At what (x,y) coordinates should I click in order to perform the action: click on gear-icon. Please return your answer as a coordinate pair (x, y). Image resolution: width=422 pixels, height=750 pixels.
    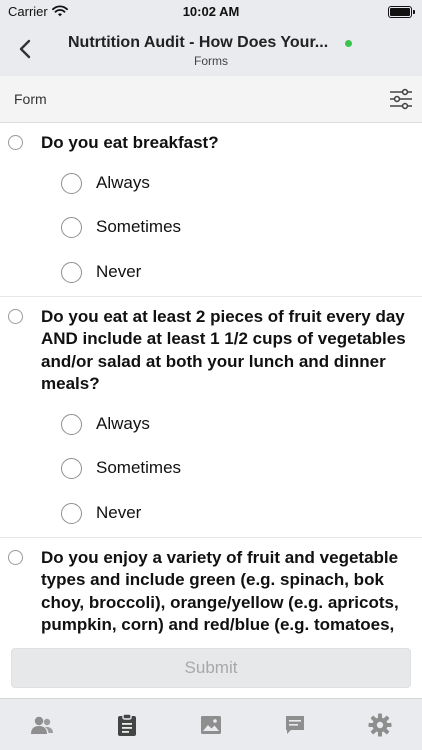
    Looking at the image, I should click on (380, 725).